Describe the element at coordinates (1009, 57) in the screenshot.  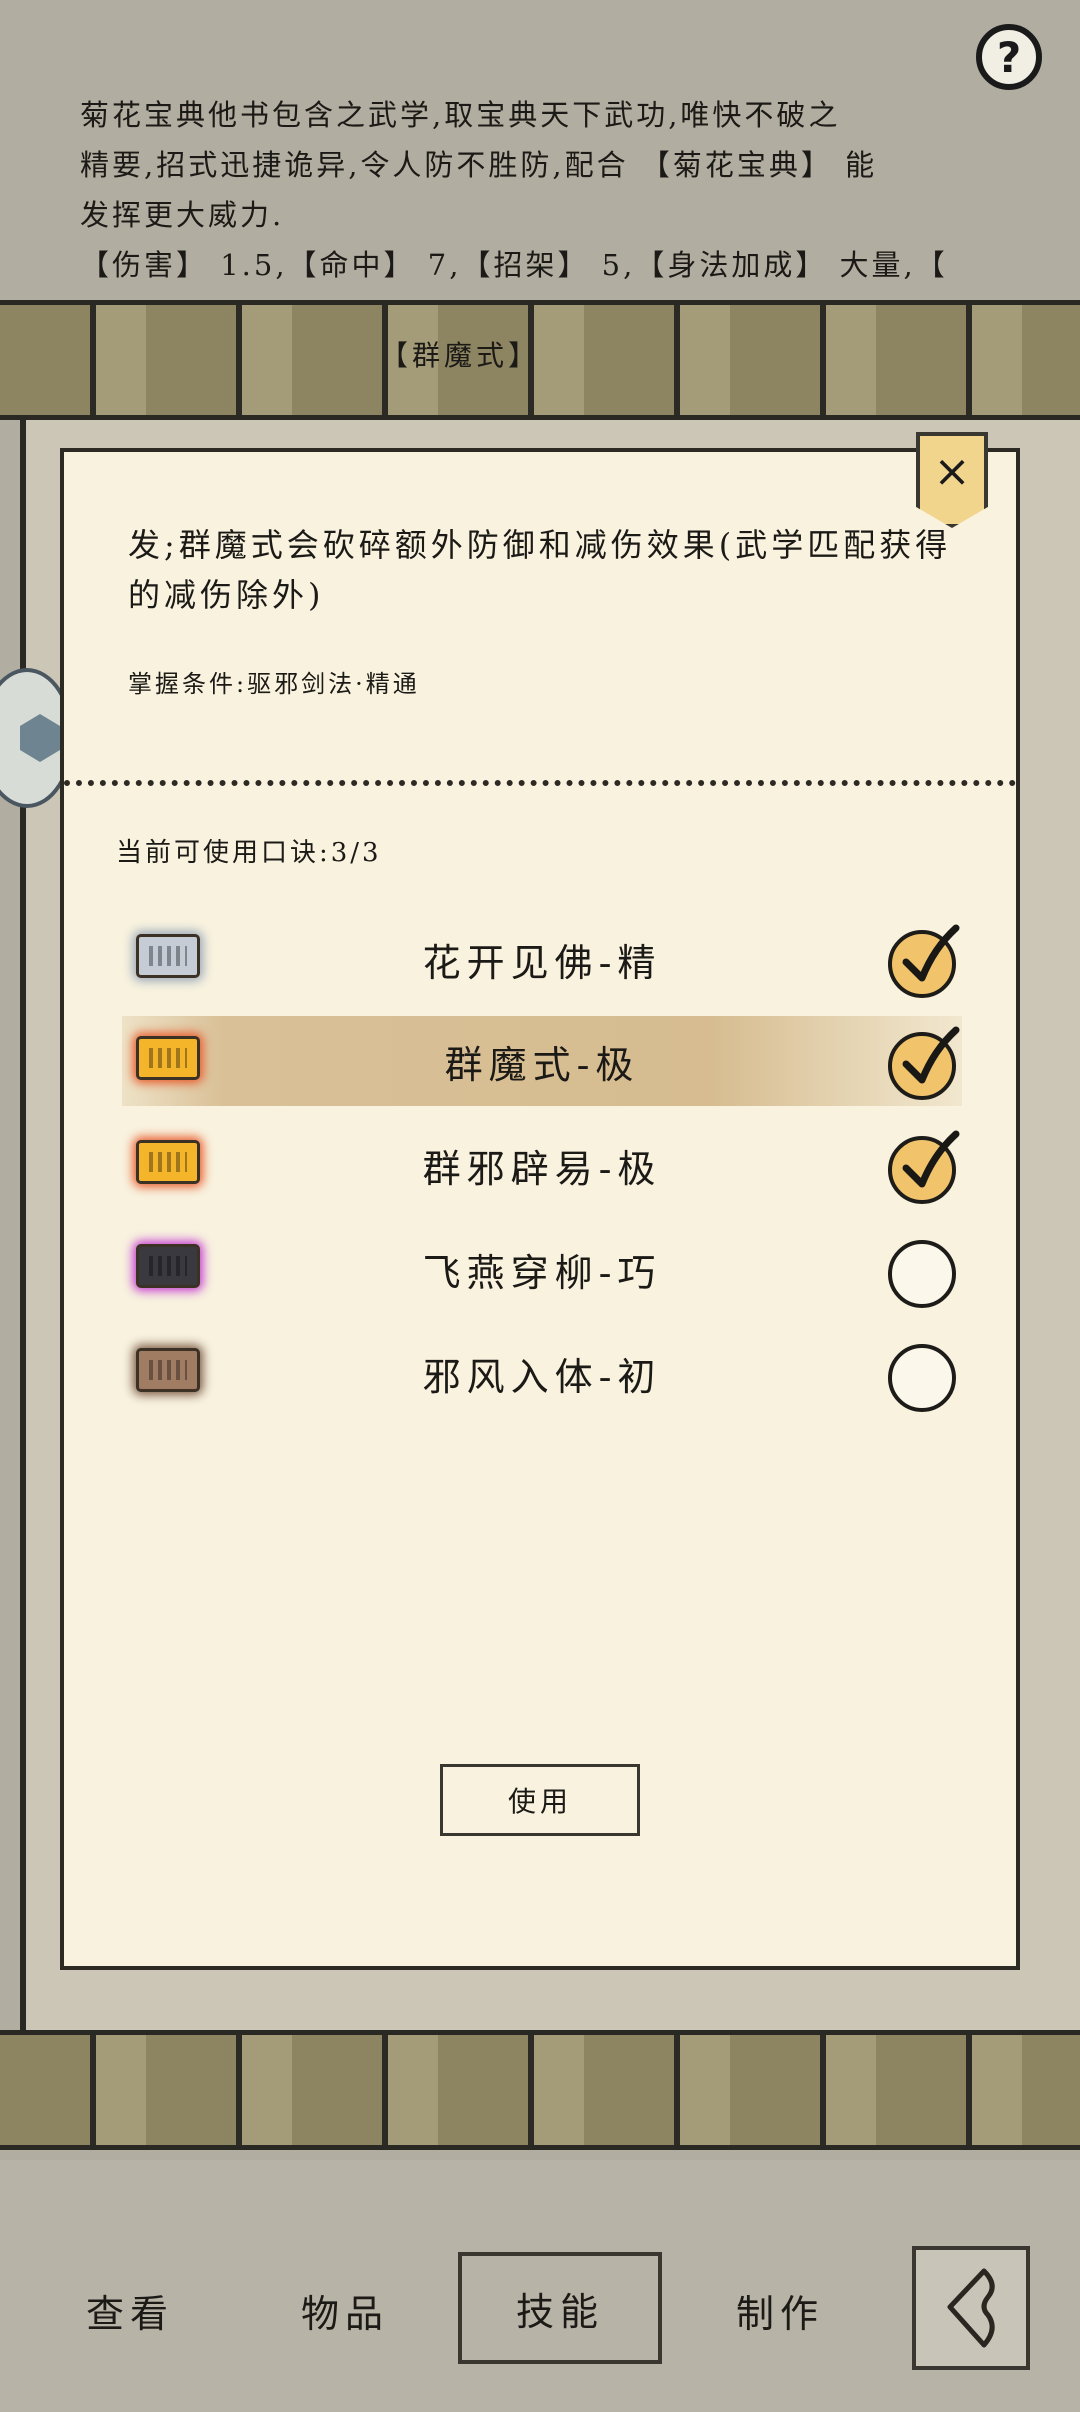
I see `help-button: ?` at that location.